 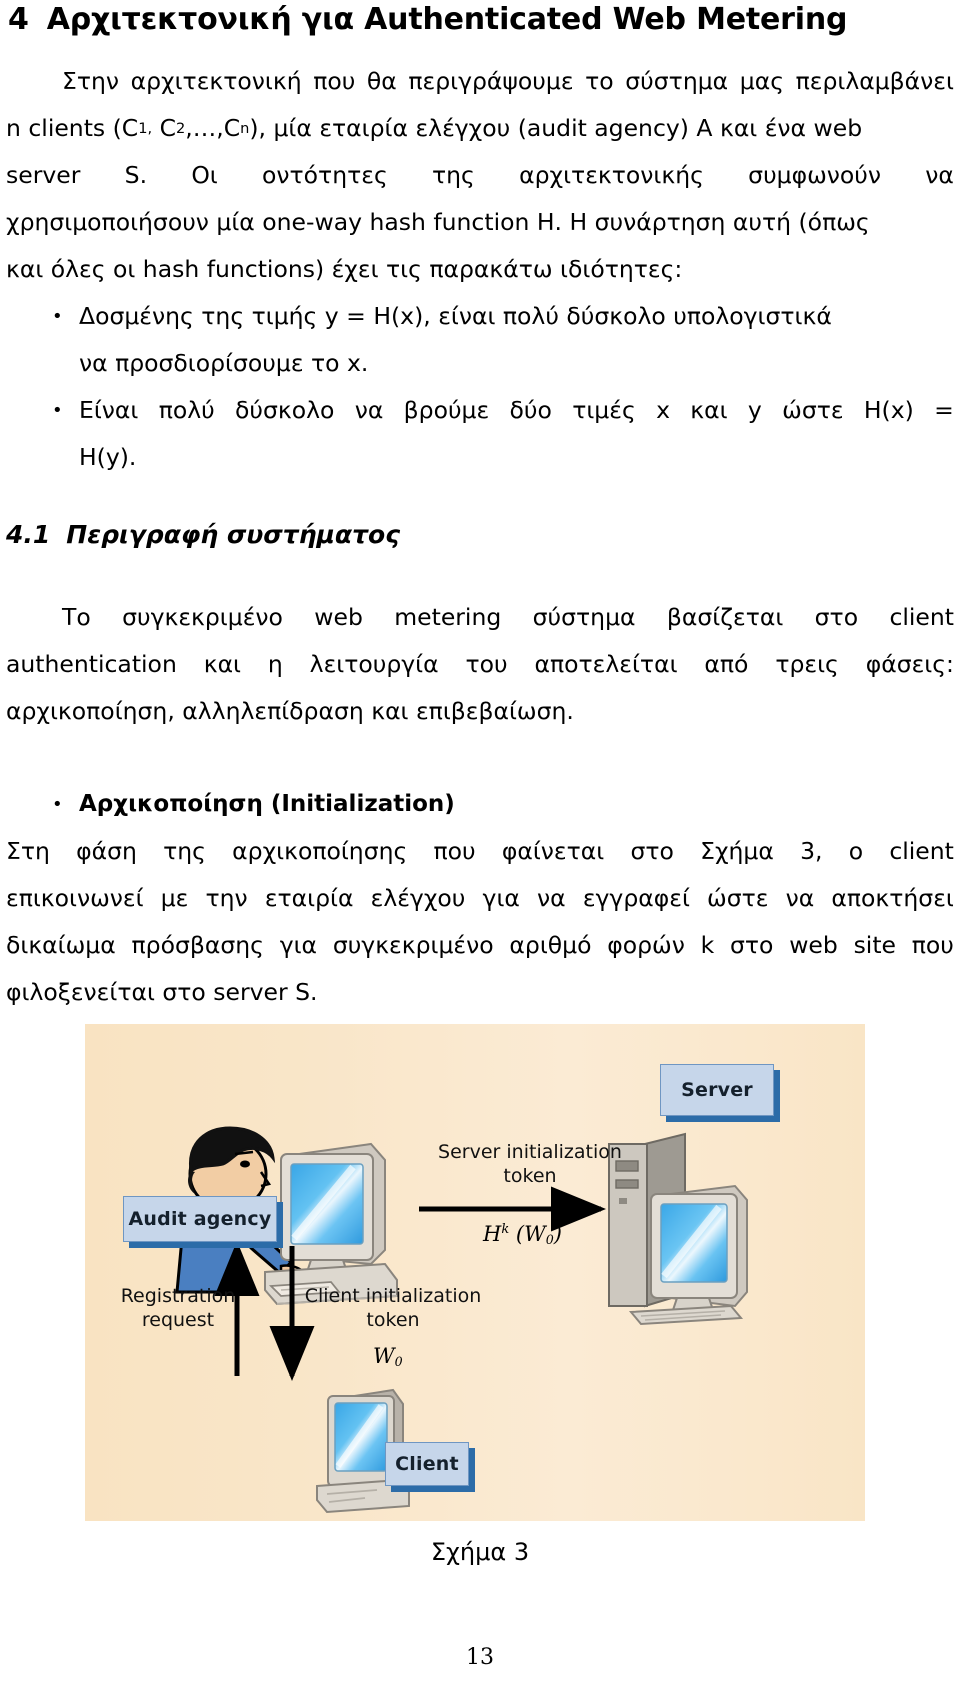 I want to click on subscript: 1,, so click(x=145, y=128).